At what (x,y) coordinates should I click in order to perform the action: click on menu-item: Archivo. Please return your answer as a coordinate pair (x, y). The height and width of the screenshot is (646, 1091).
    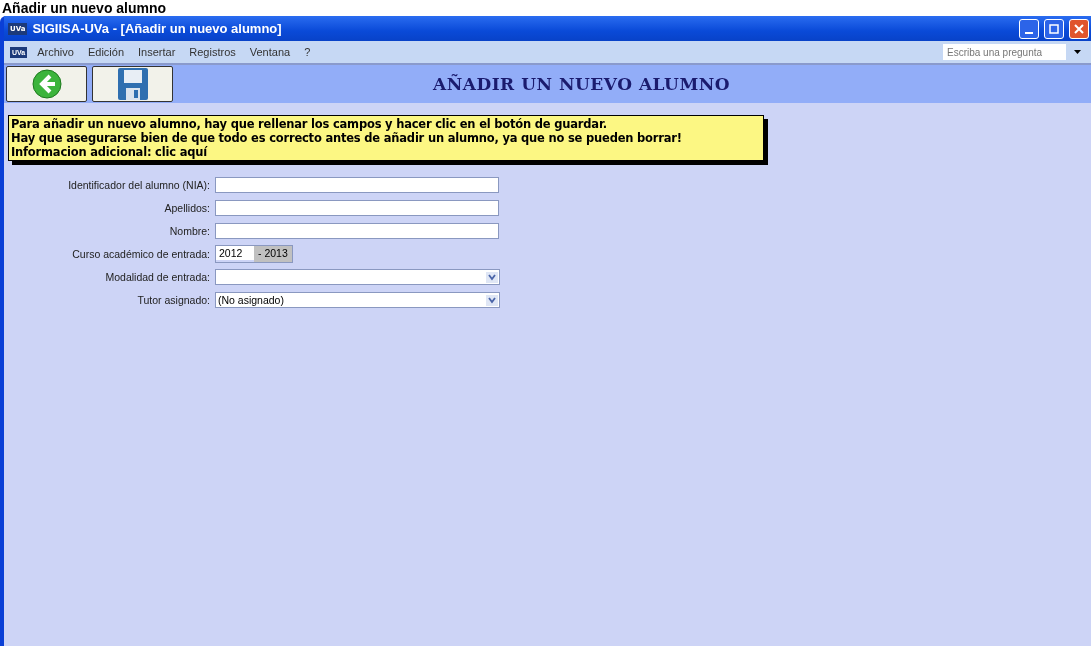
    Looking at the image, I should click on (55, 52).